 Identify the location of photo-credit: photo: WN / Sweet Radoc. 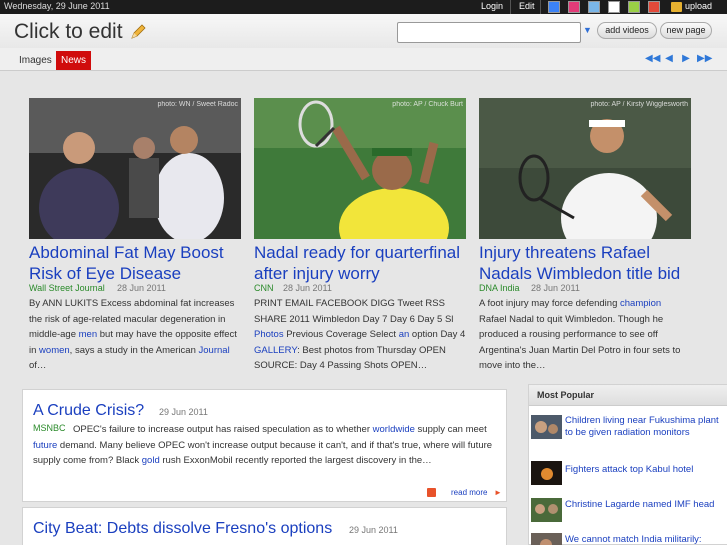
(197, 104).